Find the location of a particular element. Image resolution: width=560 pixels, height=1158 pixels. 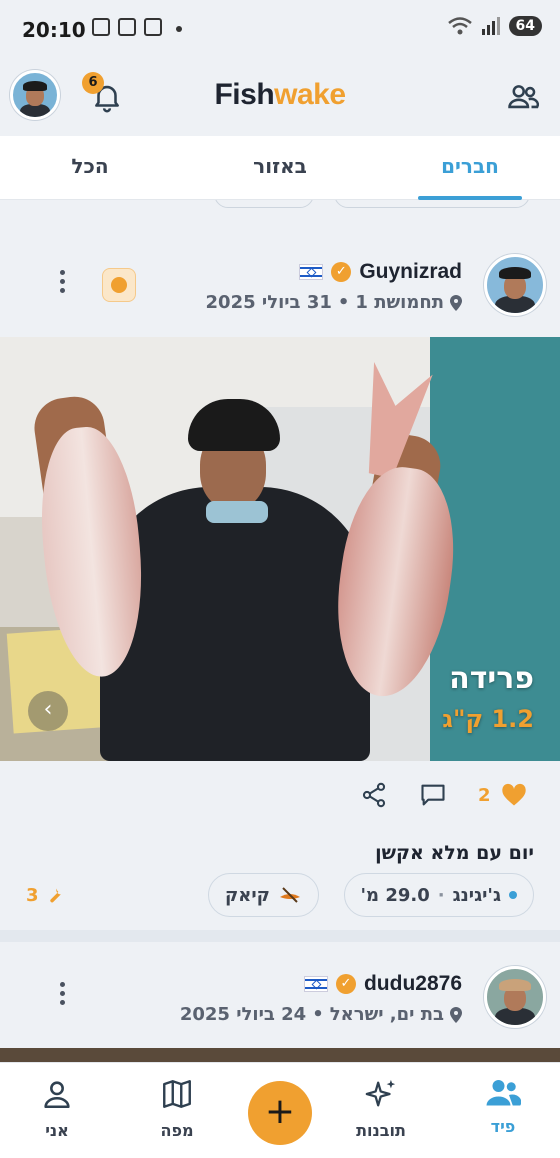

carousel-prev-button: ‹ is located at coordinates (48, 711).